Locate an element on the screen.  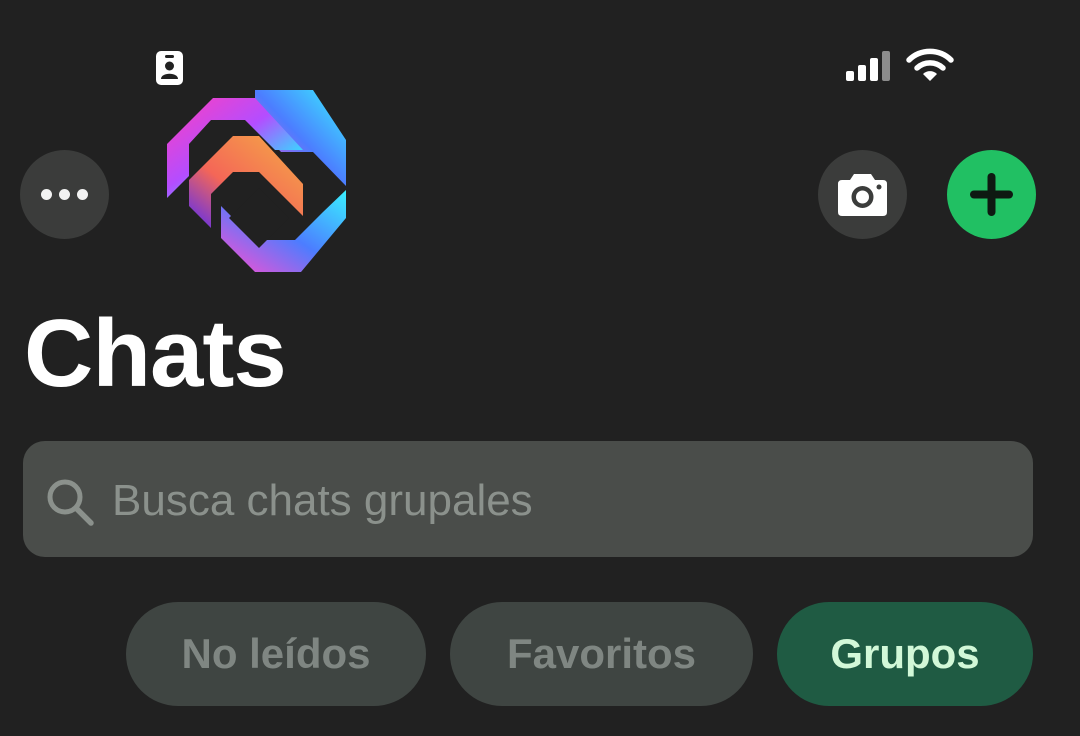
camera-icon is located at coordinates (862, 195).